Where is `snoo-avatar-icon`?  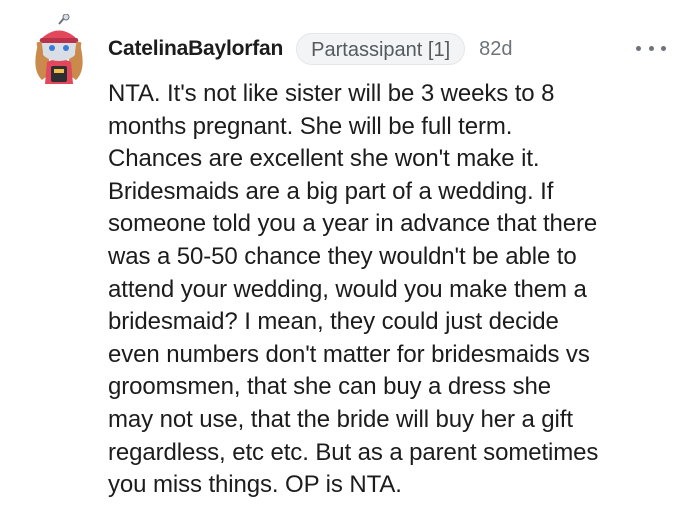
snoo-avatar-icon is located at coordinates (59, 49).